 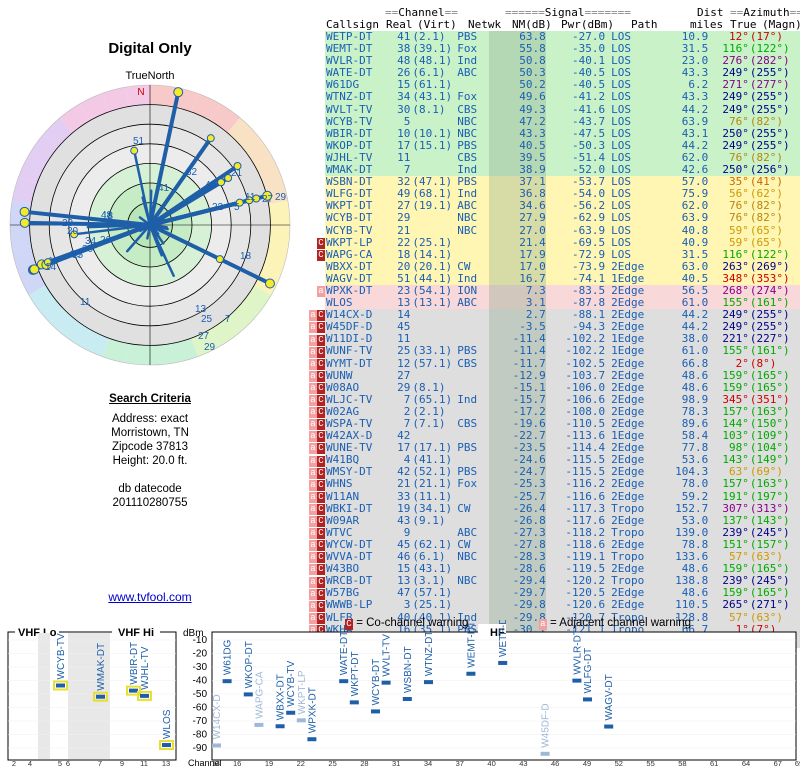 What do you see at coordinates (349, 157) in the screenshot?
I see `callsign-cell: WJHL-TV` at bounding box center [349, 157].